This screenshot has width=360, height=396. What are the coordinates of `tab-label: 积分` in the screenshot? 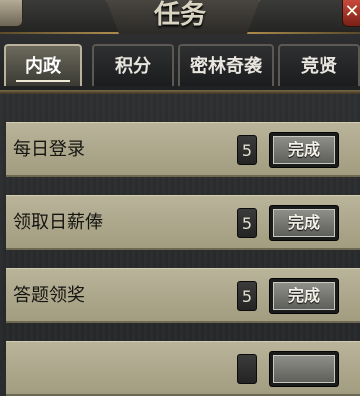 It's located at (133, 66).